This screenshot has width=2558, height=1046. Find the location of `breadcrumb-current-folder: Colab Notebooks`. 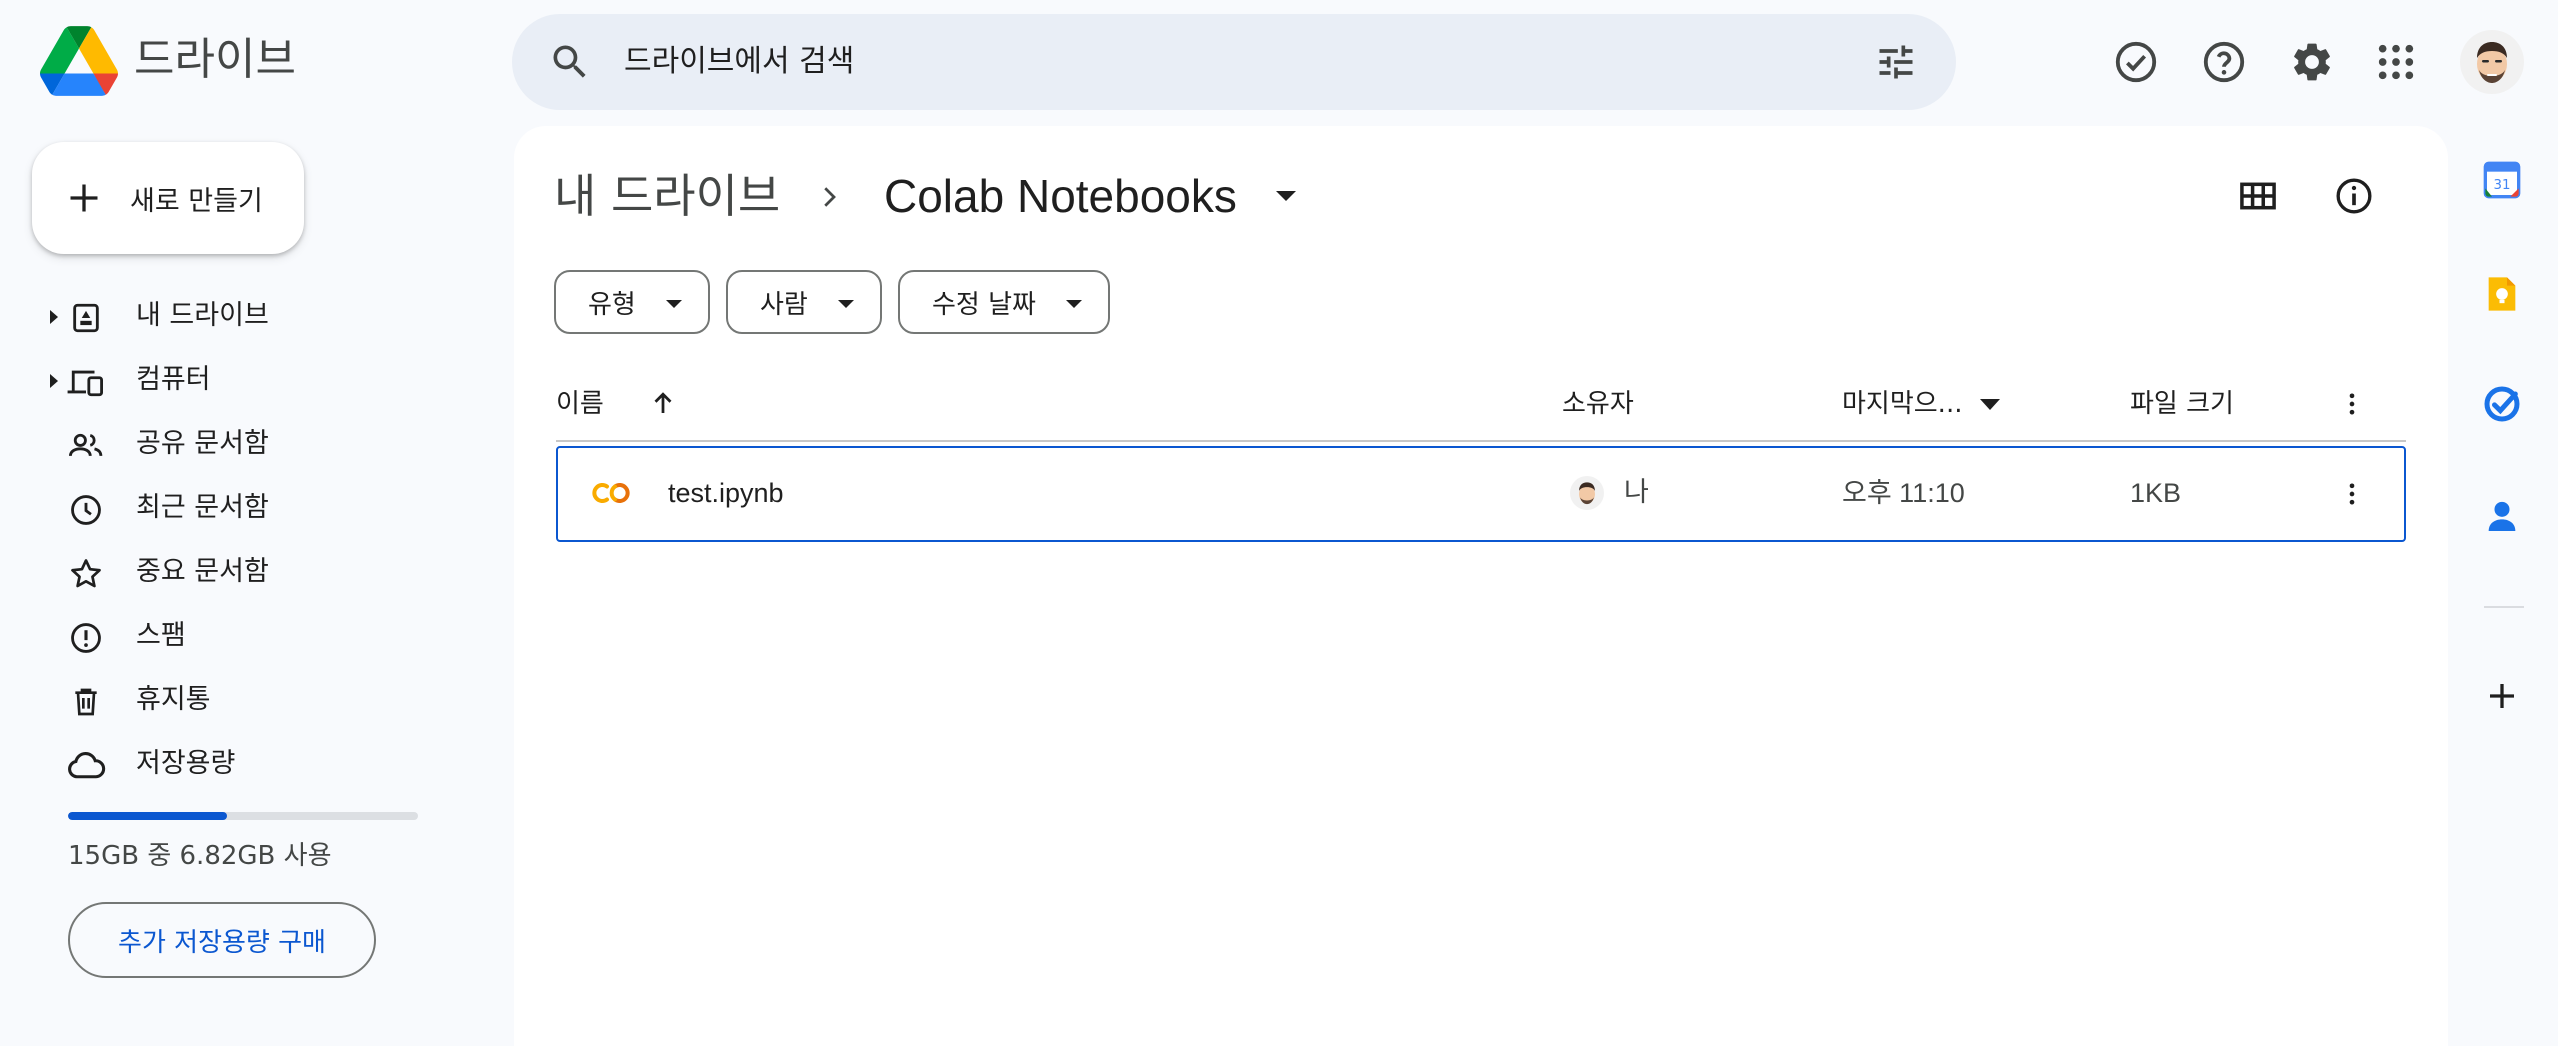

breadcrumb-current-folder: Colab Notebooks is located at coordinates (1060, 196).